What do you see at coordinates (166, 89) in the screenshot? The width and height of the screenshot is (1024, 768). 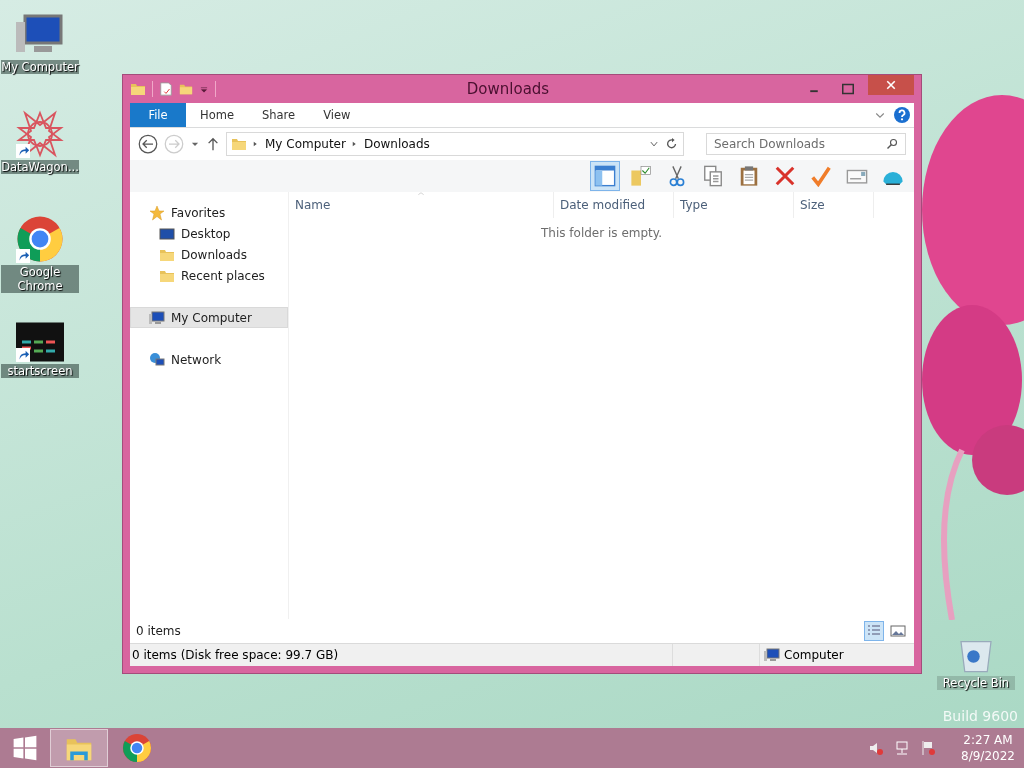 I see `properties-icon` at bounding box center [166, 89].